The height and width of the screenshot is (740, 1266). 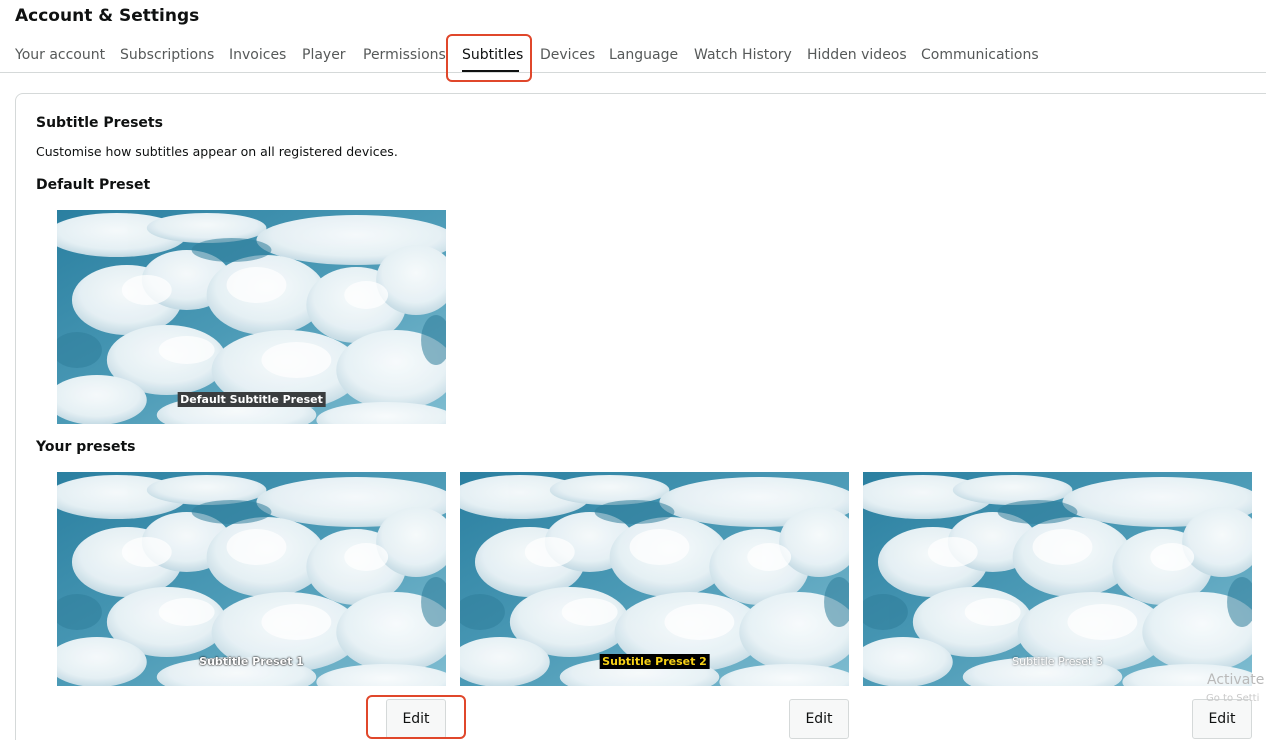 What do you see at coordinates (1057, 661) in the screenshot?
I see `preset-3-caption: Subtitle Preset 3` at bounding box center [1057, 661].